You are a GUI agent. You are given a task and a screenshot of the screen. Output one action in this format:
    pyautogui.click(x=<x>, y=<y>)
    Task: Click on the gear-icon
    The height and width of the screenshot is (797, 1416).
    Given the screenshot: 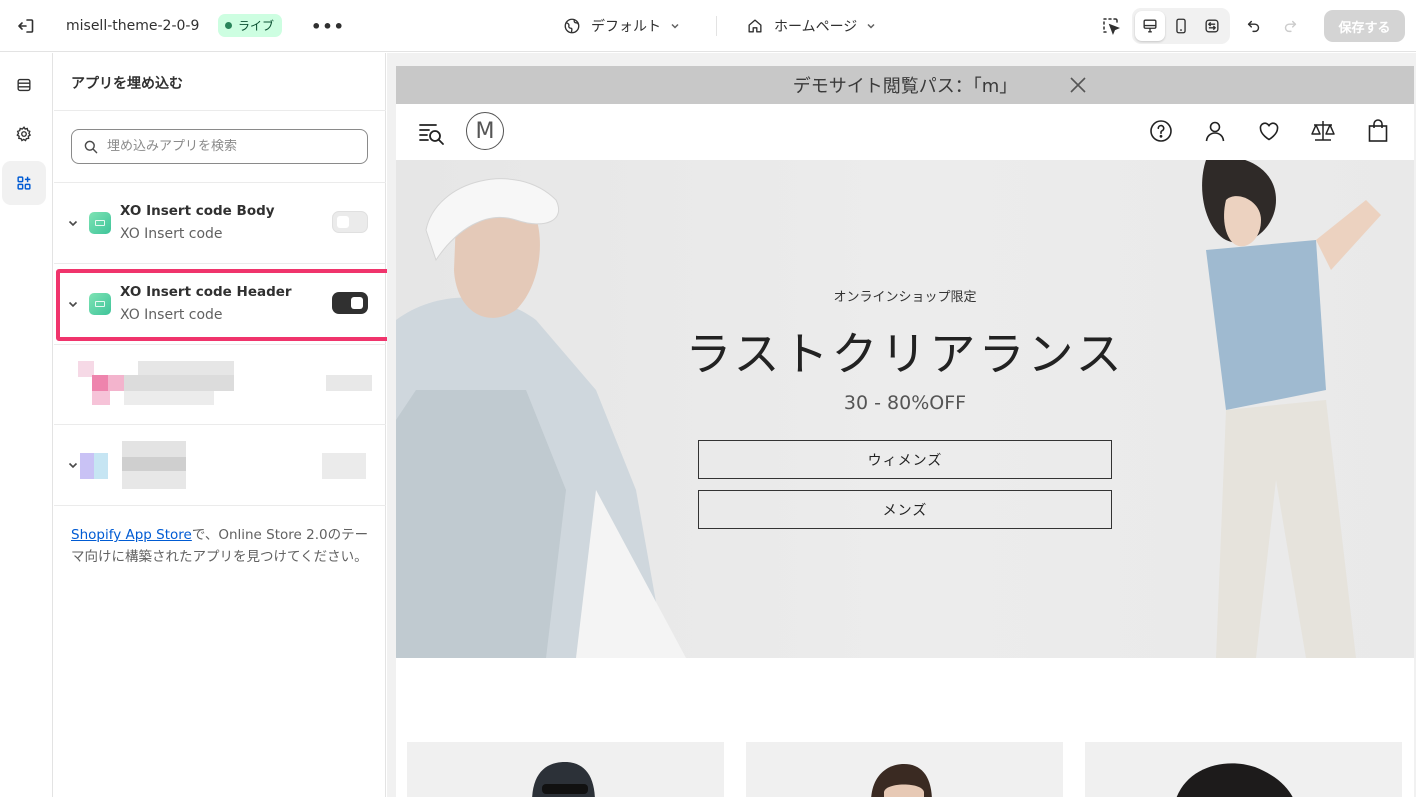 What is the action you would take?
    pyautogui.click(x=24, y=134)
    